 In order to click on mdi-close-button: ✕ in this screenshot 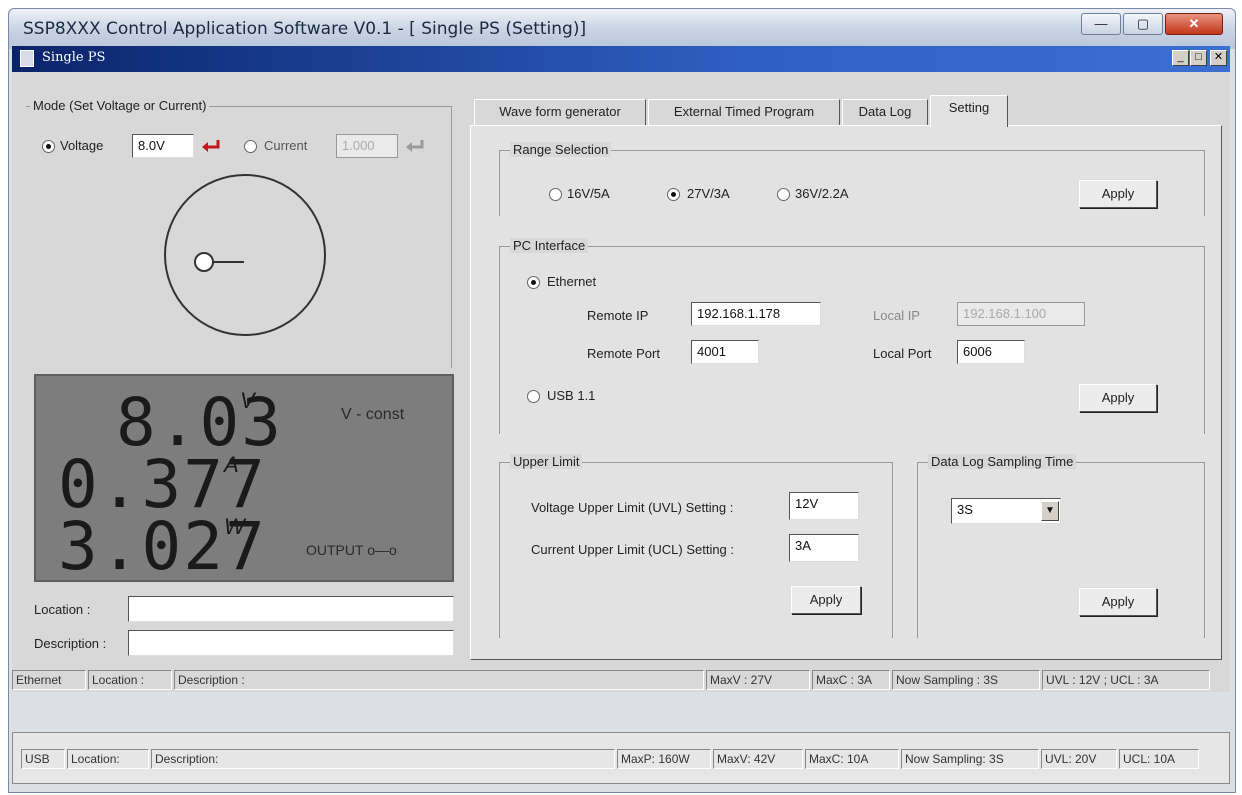, I will do `click(1218, 58)`.